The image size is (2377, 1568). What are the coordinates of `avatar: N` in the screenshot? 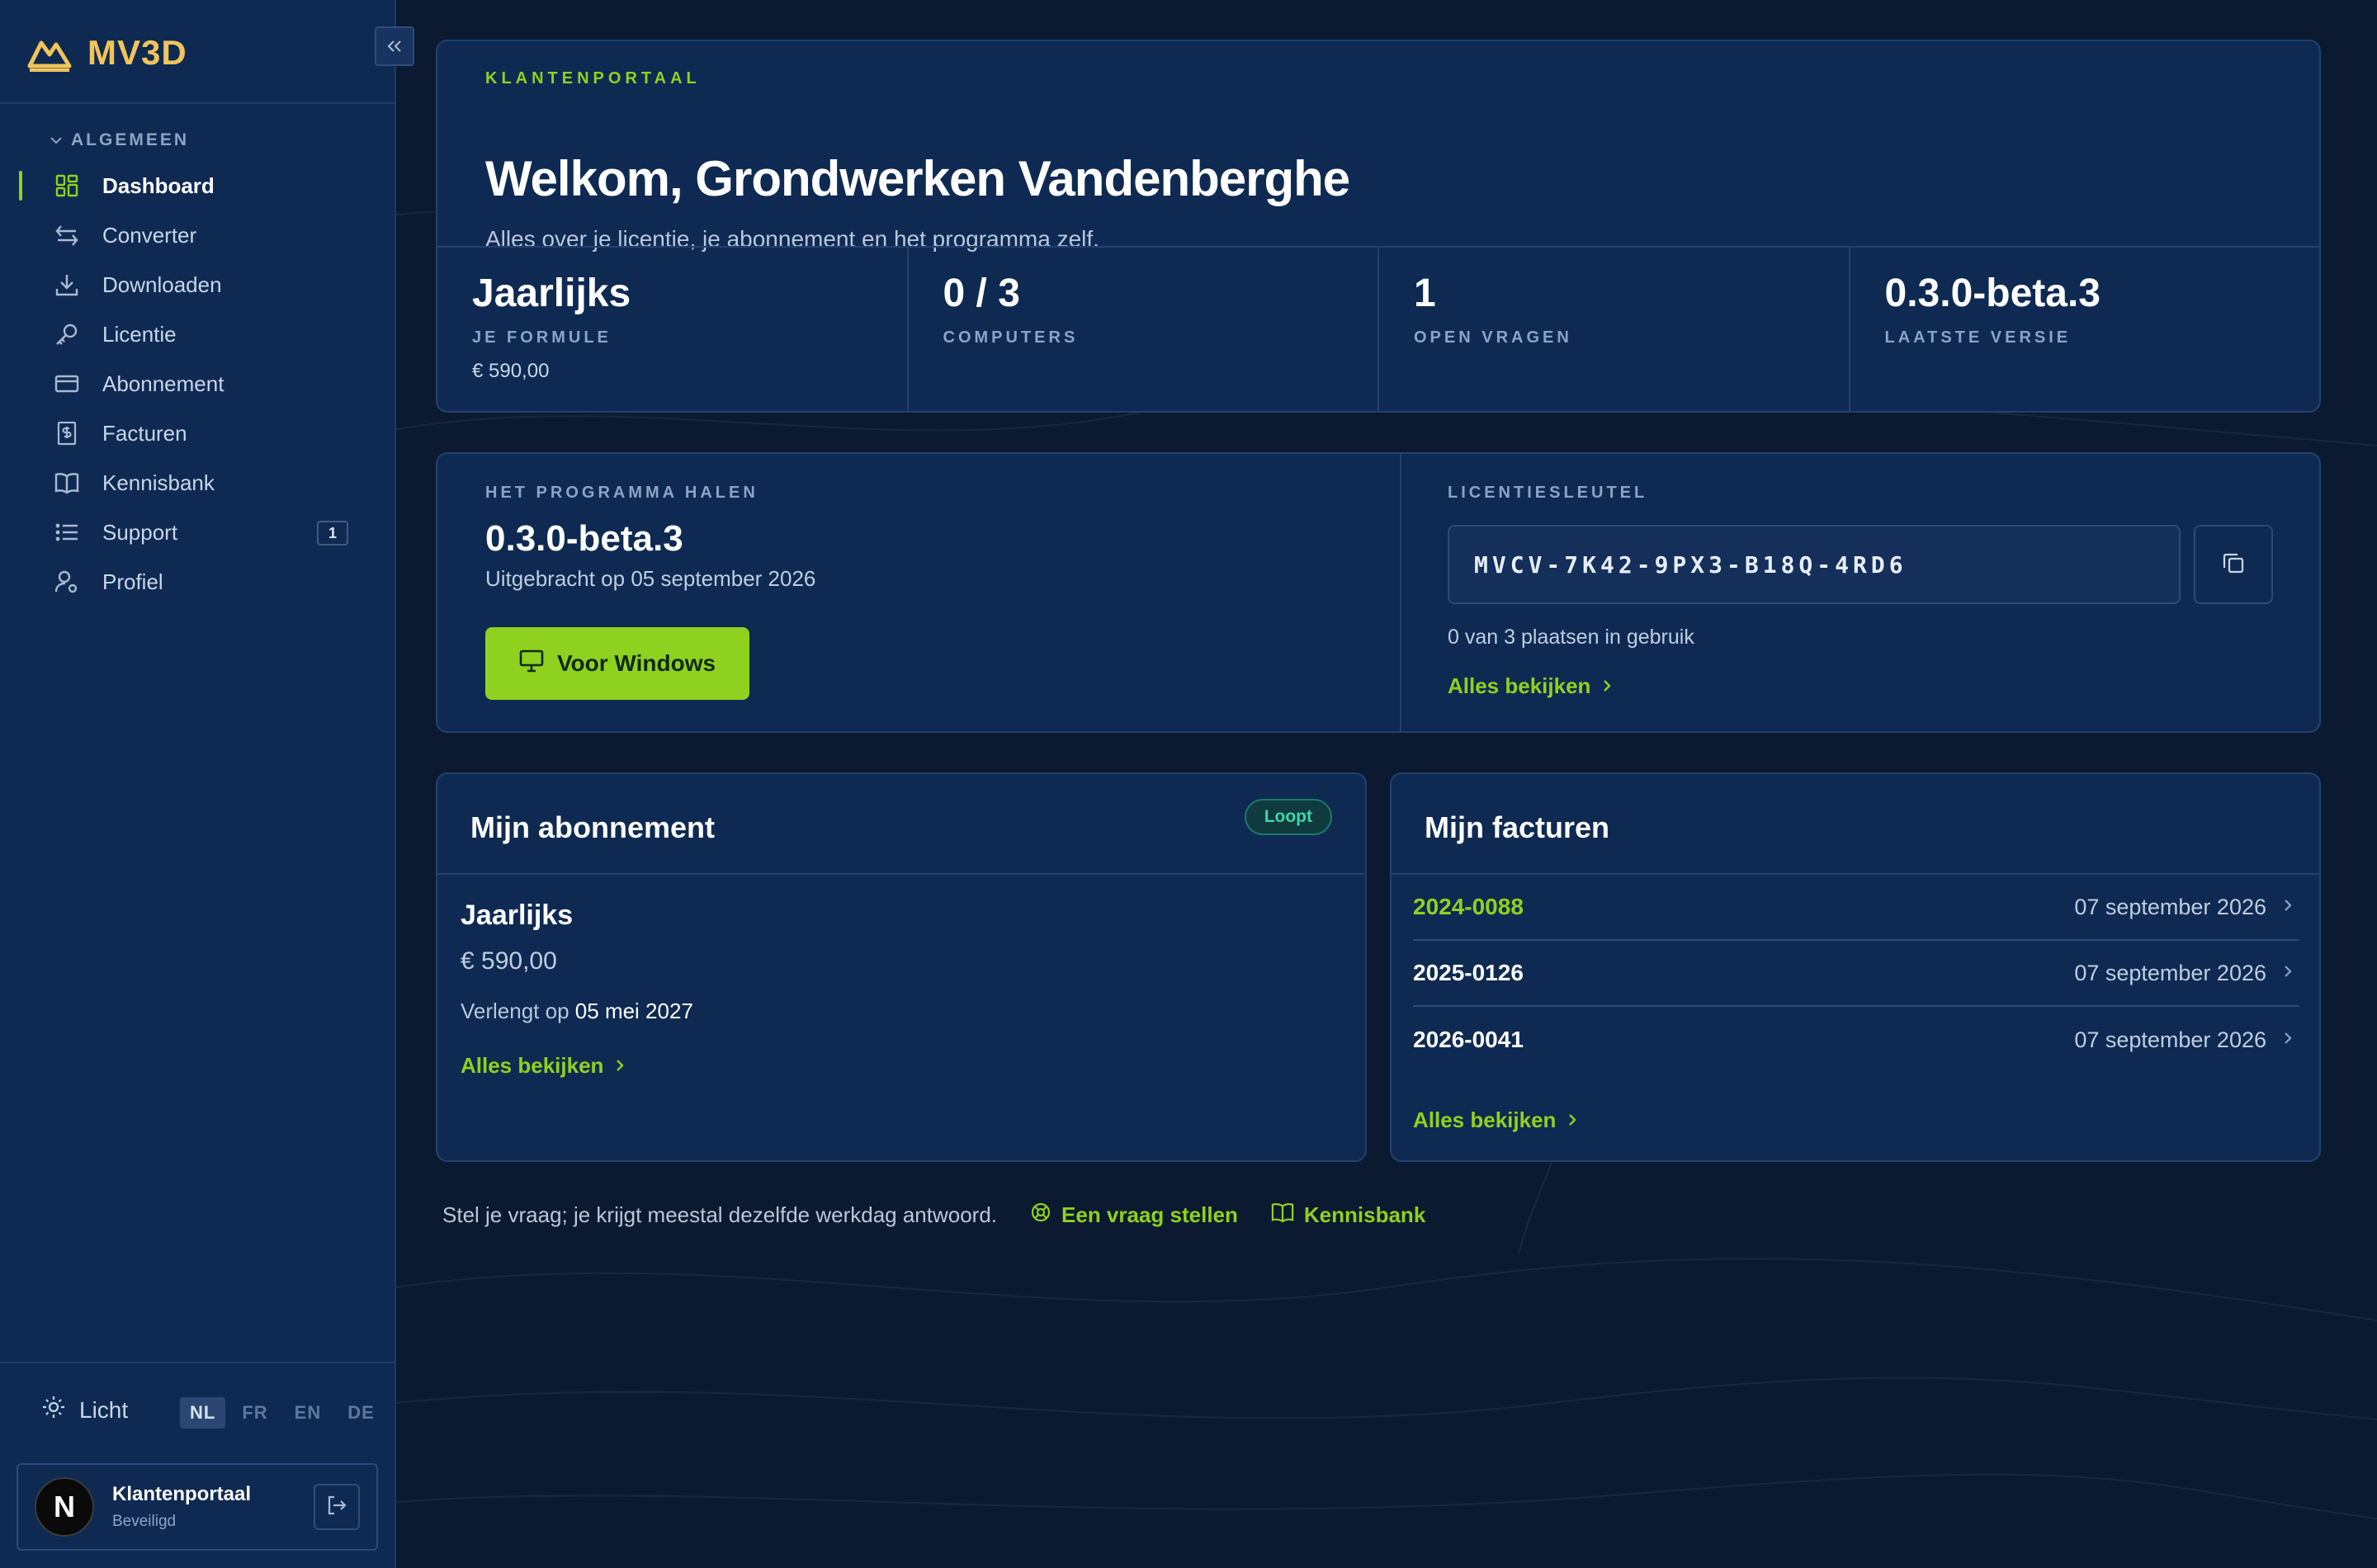 It's located at (64, 1507).